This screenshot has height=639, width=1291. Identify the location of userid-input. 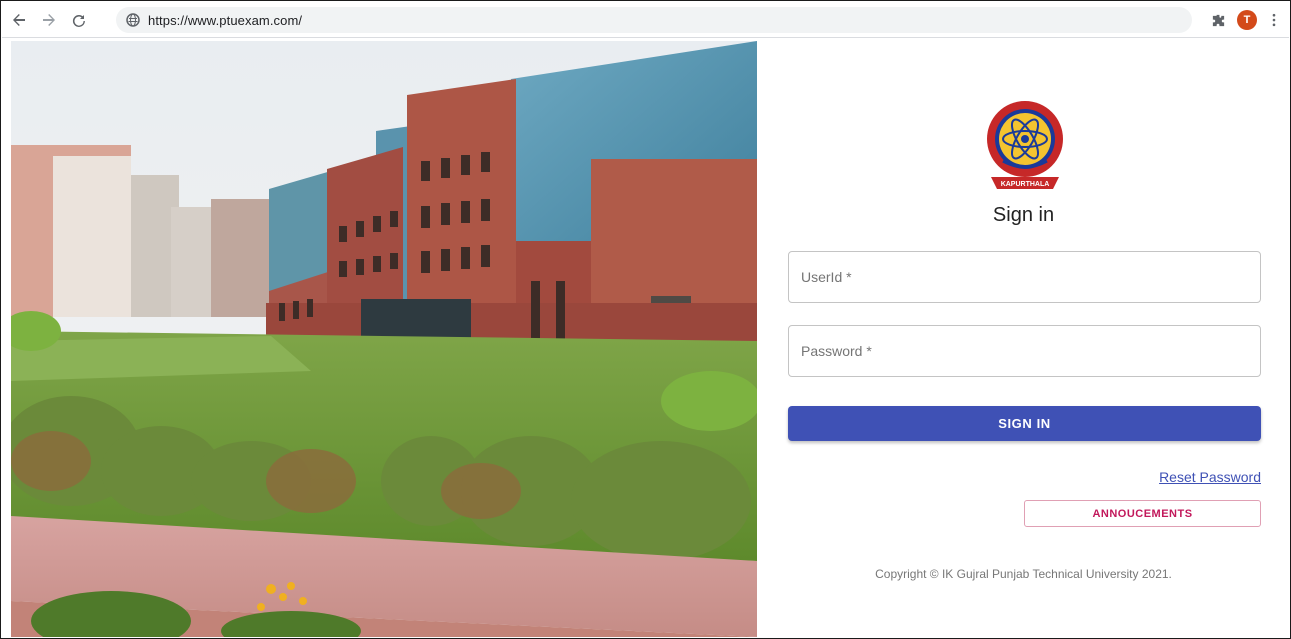
(1024, 277).